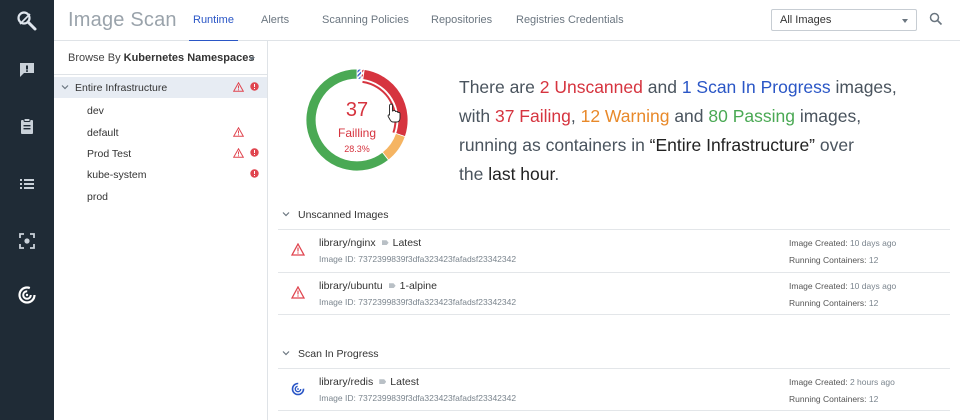  Describe the element at coordinates (121, 88) in the screenshot. I see `tree-item-label: Entire Infrastructure` at that location.